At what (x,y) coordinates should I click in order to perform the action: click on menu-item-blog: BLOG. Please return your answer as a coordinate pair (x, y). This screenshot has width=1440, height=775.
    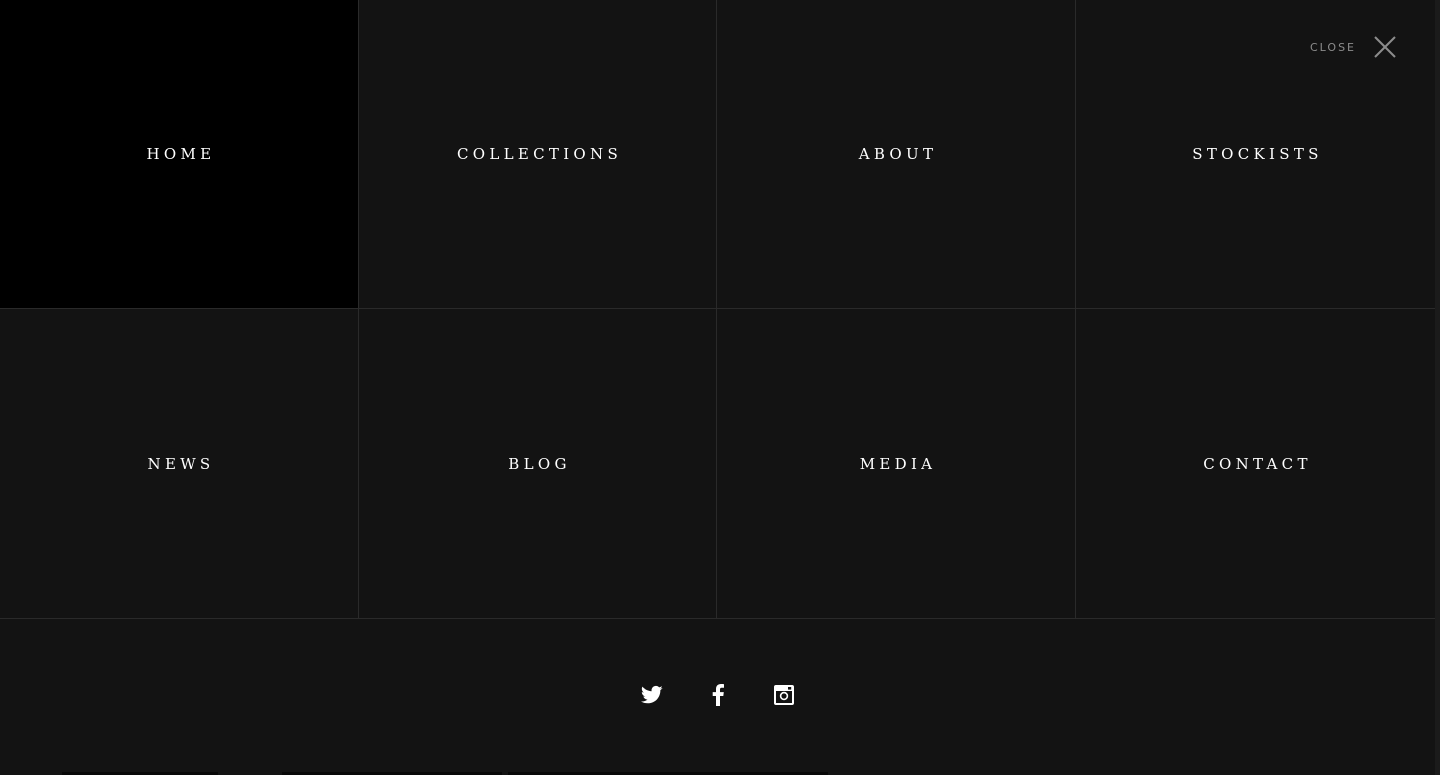
    Looking at the image, I should click on (538, 464).